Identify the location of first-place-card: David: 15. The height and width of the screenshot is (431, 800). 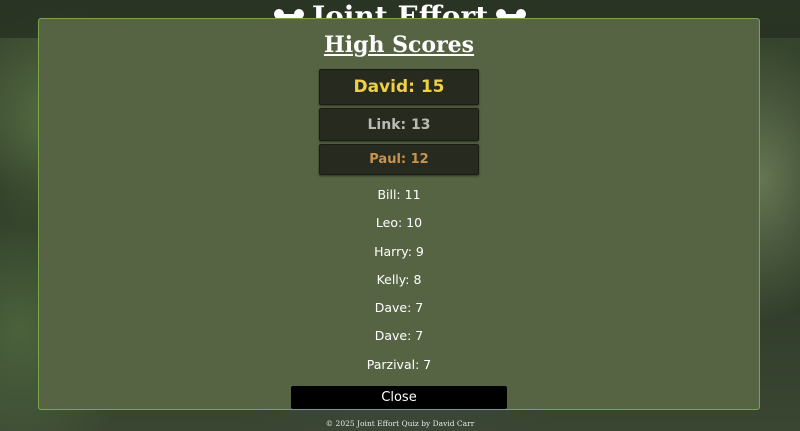
(399, 87).